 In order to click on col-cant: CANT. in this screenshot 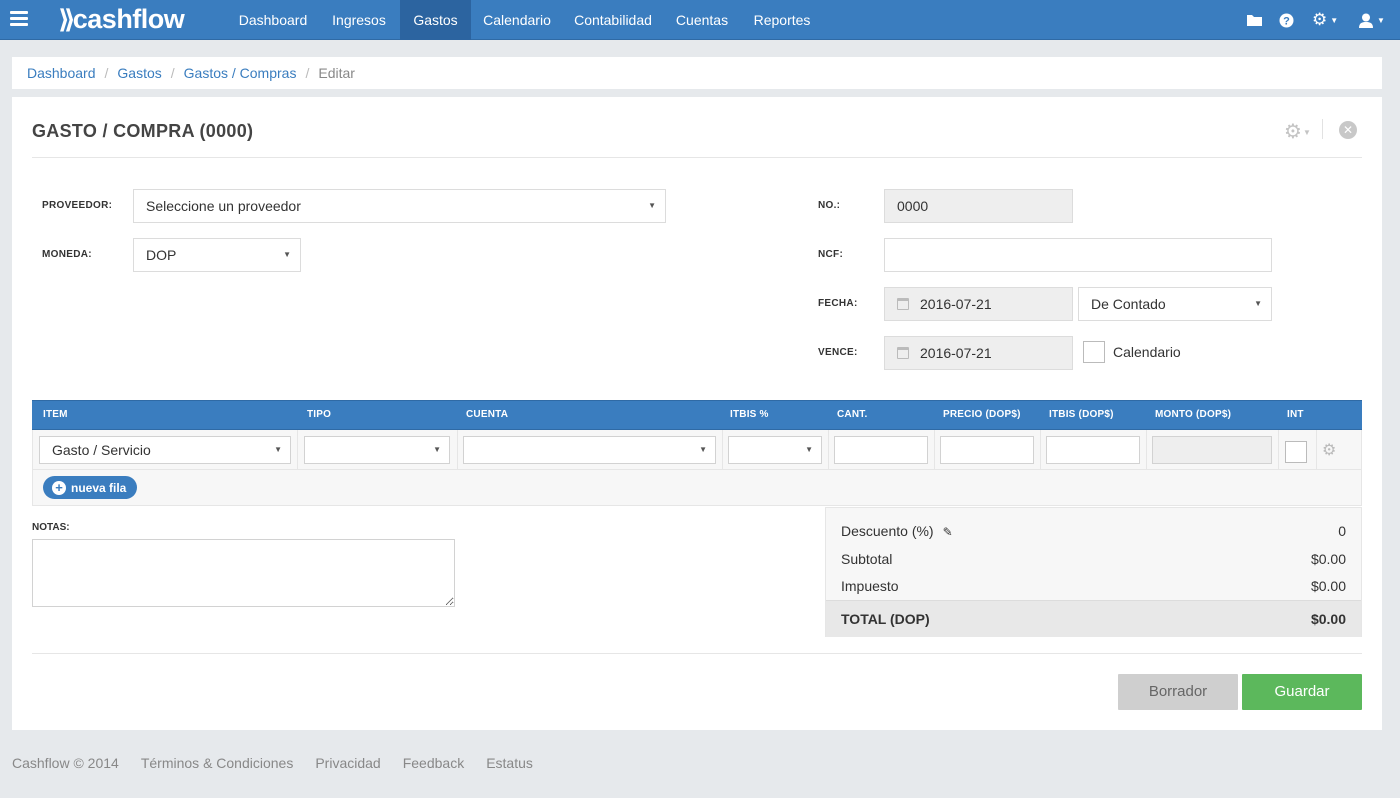, I will do `click(852, 414)`.